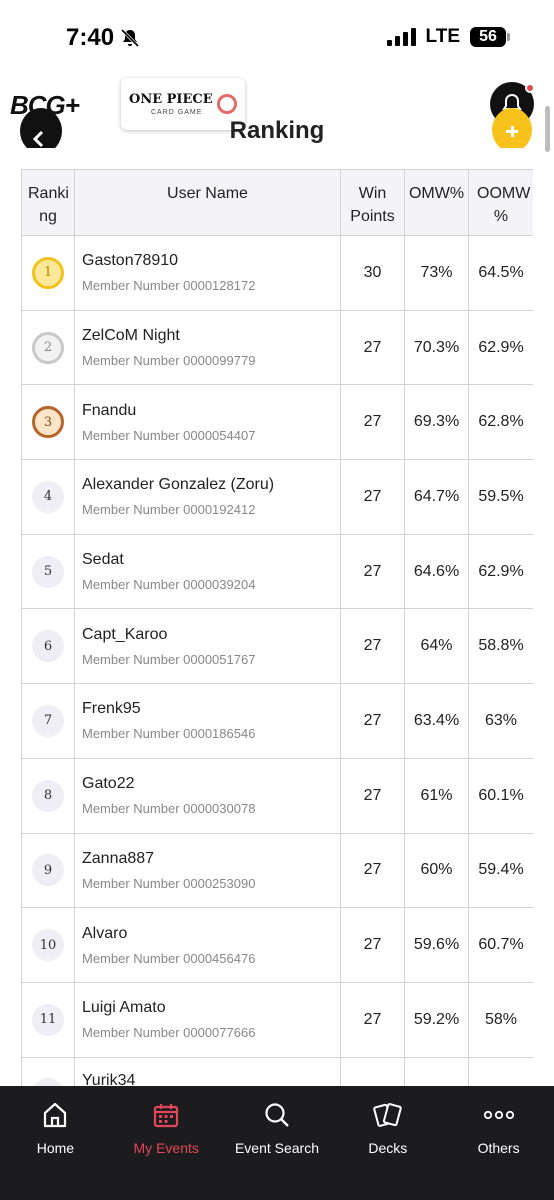  I want to click on battery-icon: 56, so click(490, 37).